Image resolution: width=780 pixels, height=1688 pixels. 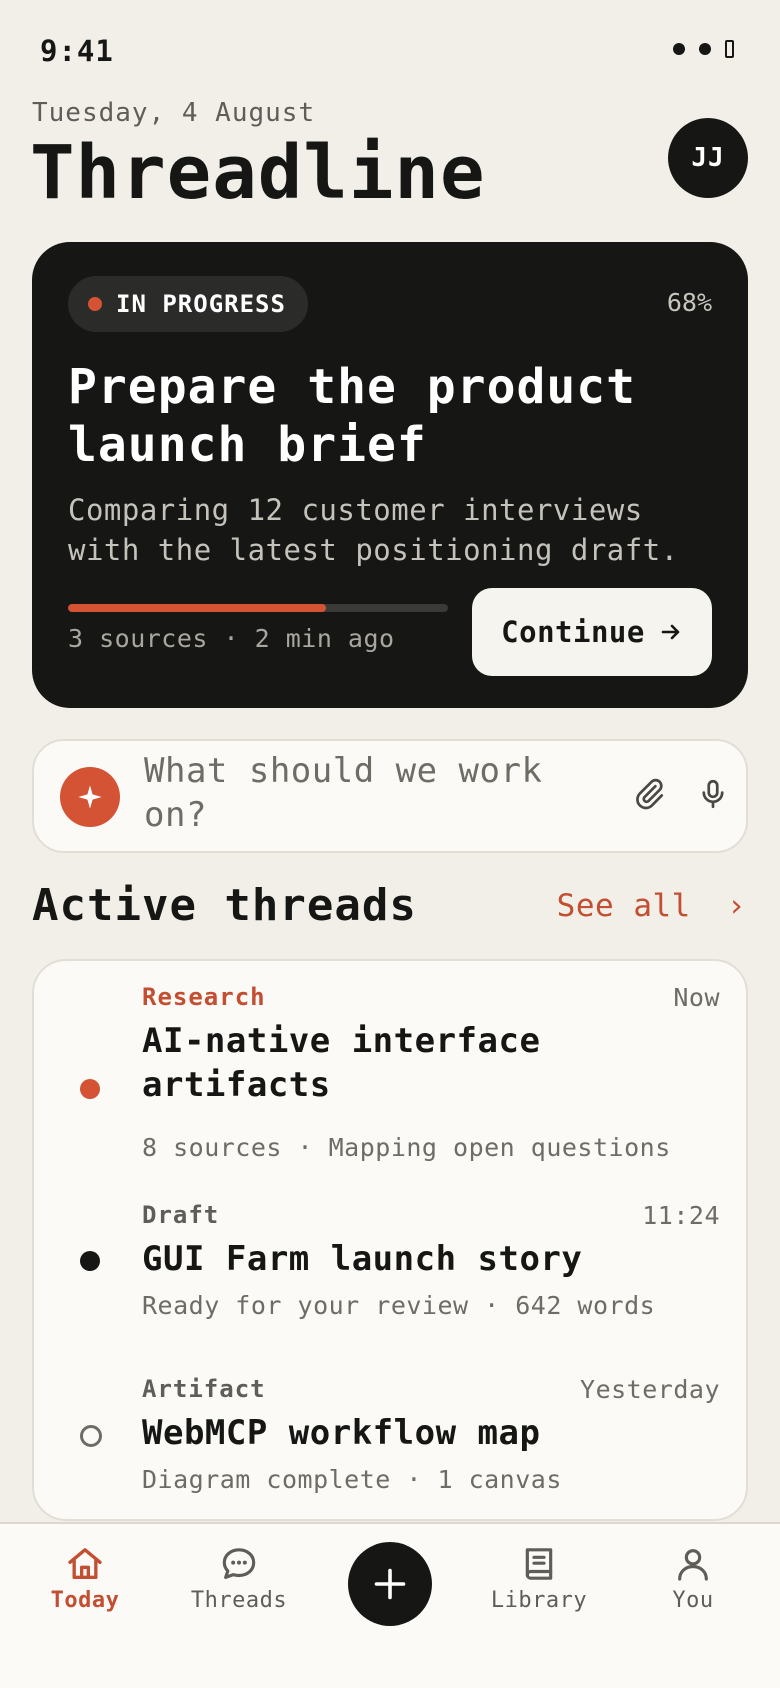 I want to click on bottom-nav: Today Threads Library You, so click(x=390, y=1605).